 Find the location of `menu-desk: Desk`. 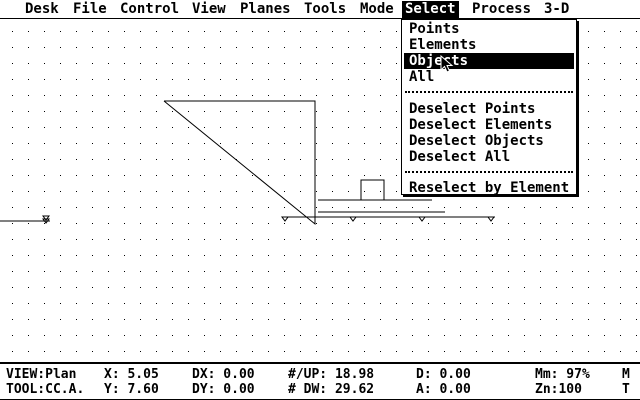

menu-desk: Desk is located at coordinates (42, 9).